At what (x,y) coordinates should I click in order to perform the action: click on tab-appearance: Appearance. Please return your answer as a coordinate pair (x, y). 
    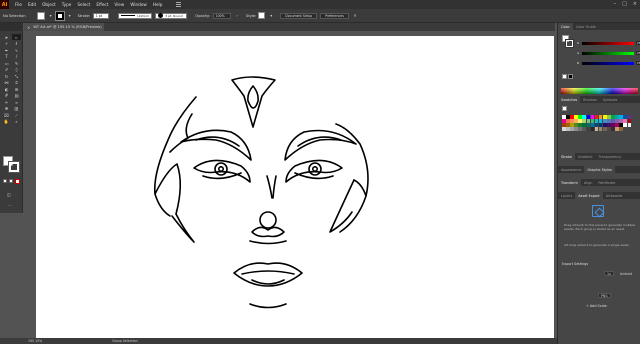
    Looking at the image, I should click on (571, 169).